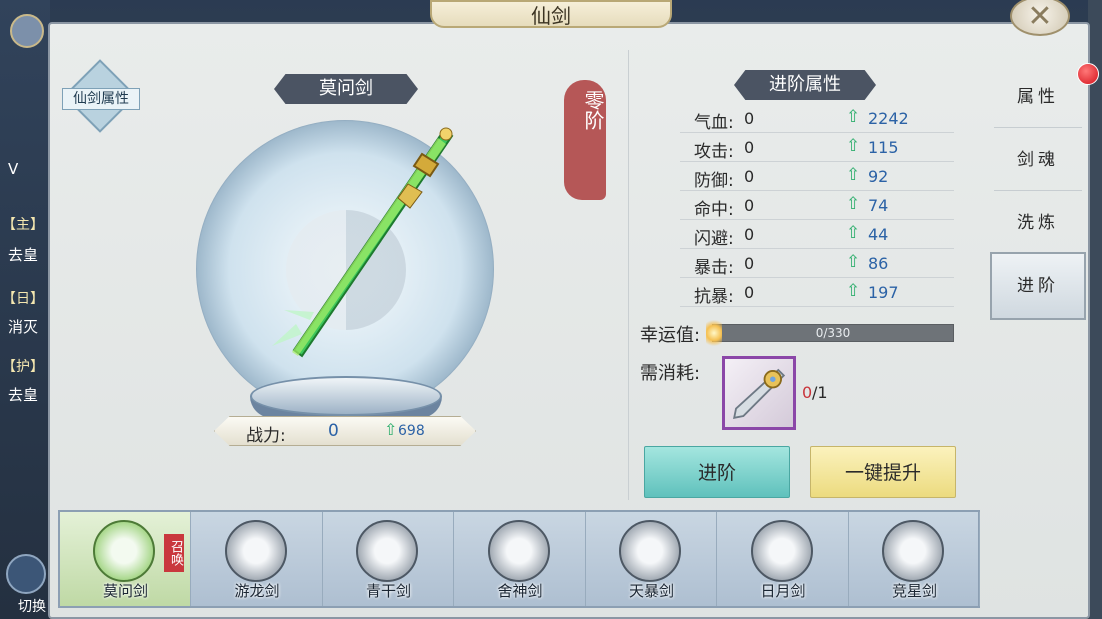 The height and width of the screenshot is (619, 1102). What do you see at coordinates (1038, 97) in the screenshot?
I see `tab-attributes: 属性` at bounding box center [1038, 97].